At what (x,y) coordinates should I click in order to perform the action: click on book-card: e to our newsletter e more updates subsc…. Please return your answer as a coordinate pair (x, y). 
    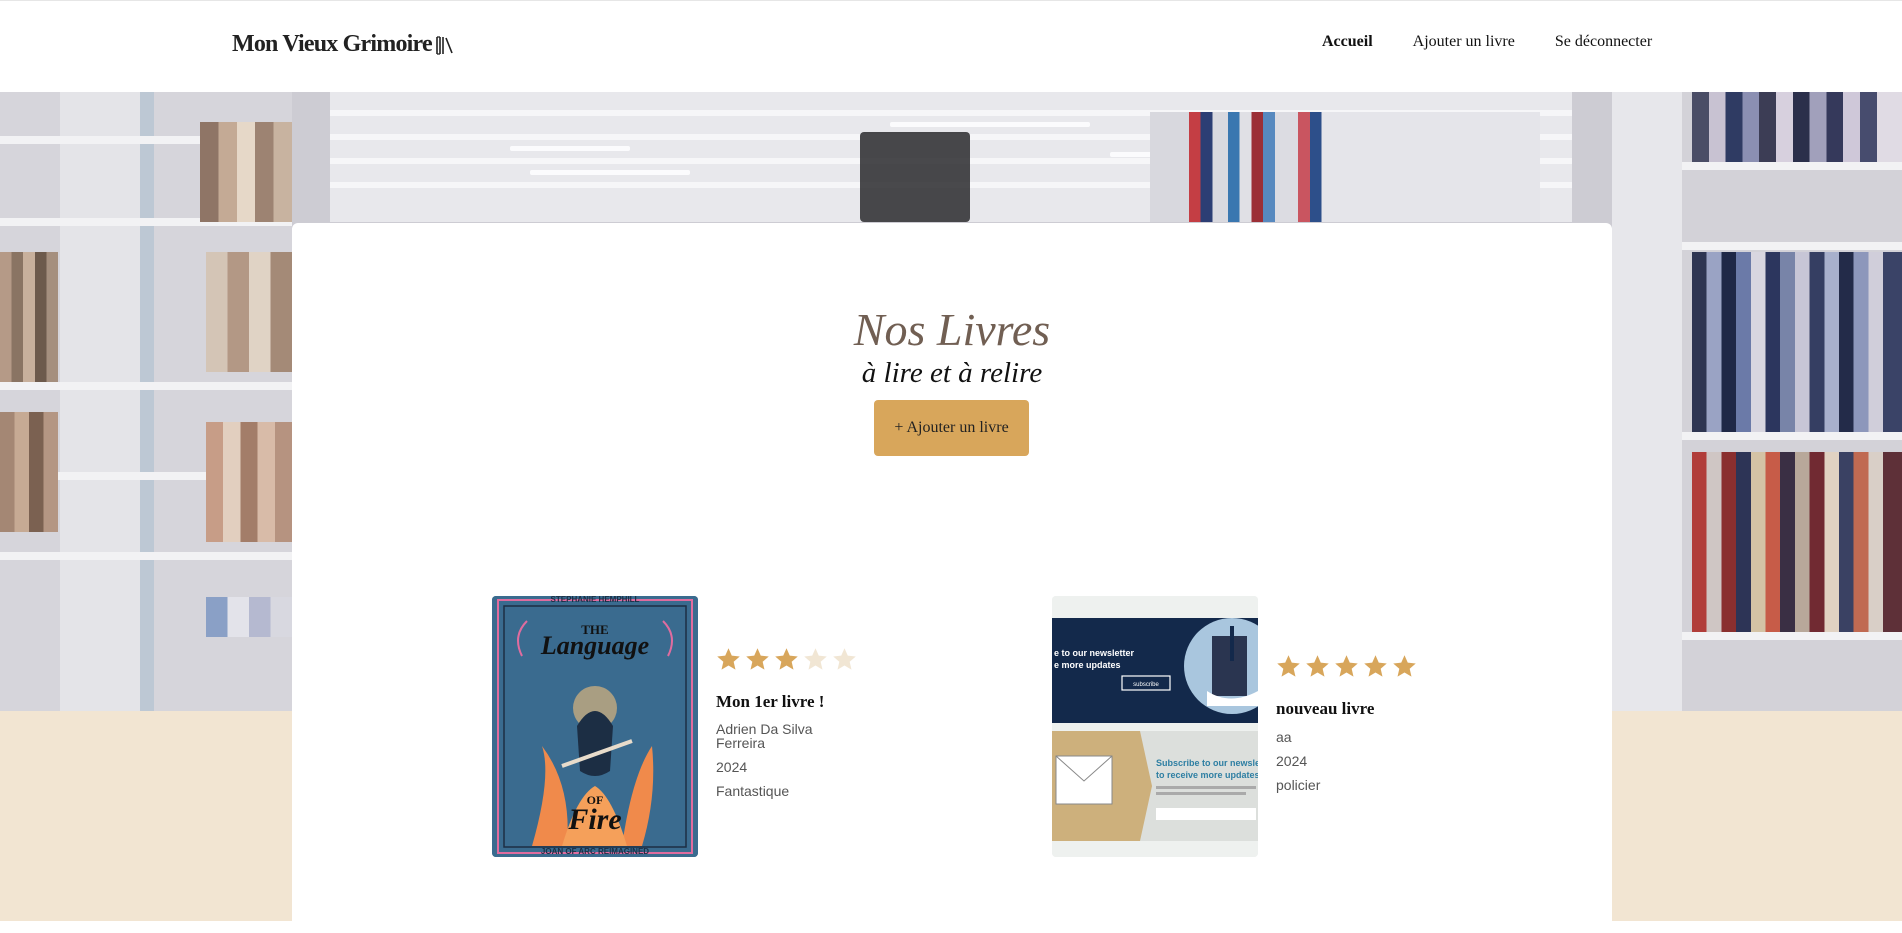
    Looking at the image, I should click on (1234, 727).